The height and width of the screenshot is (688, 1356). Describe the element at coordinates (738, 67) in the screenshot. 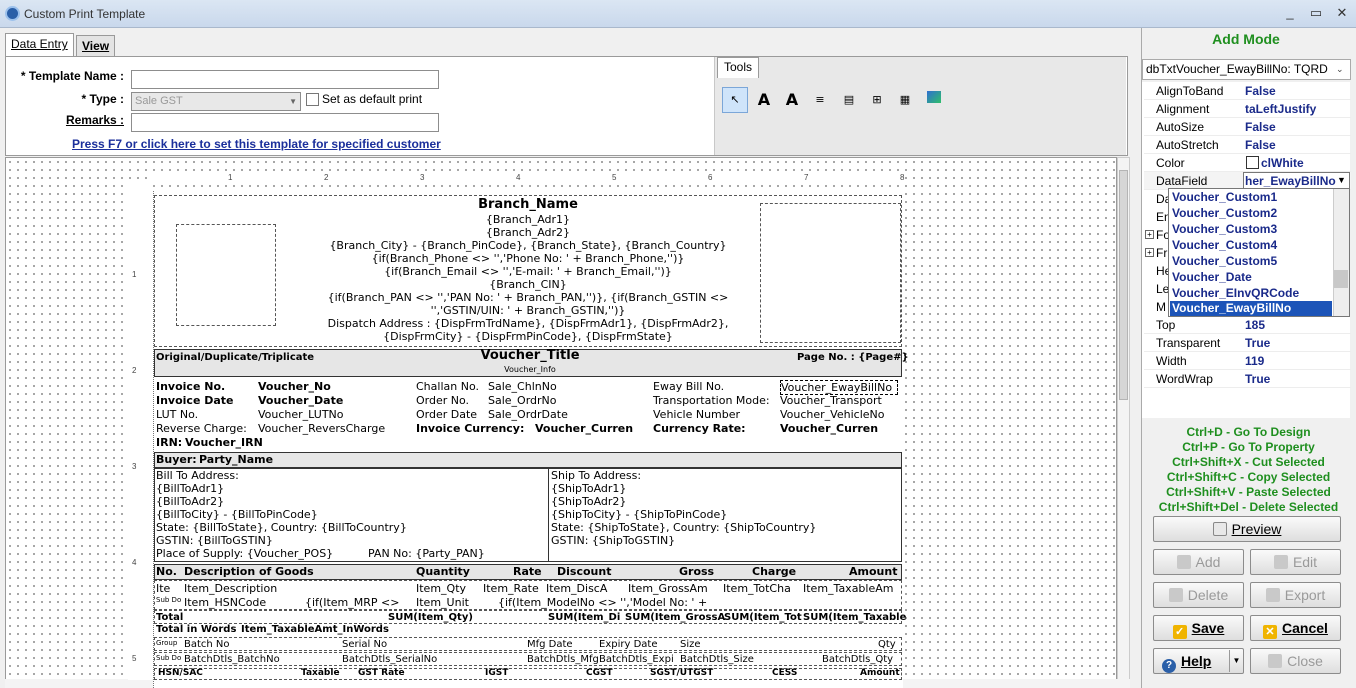

I see `tools-tab: Tools` at that location.